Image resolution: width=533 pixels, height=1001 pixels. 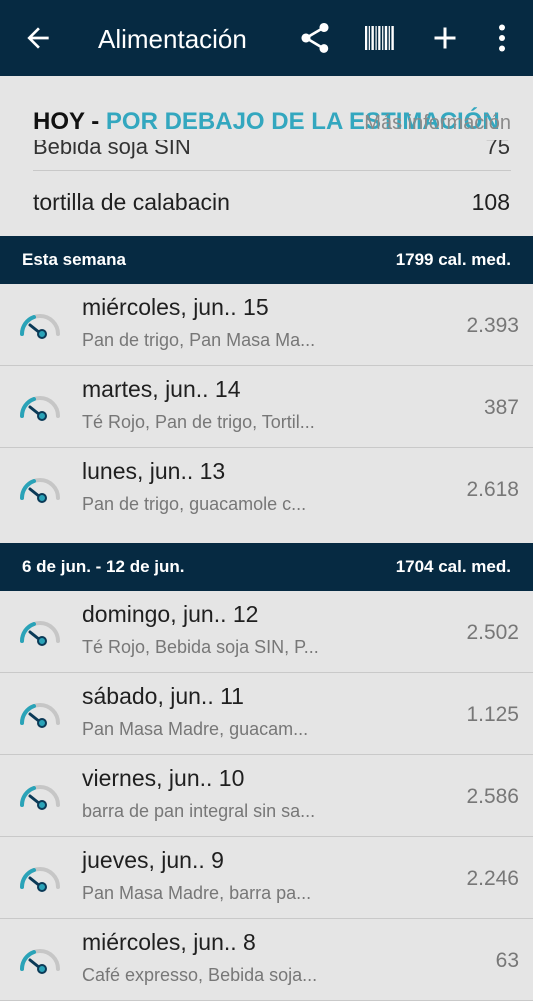 I want to click on partial-item-name: Bebida soja SIN, so click(x=112, y=149).